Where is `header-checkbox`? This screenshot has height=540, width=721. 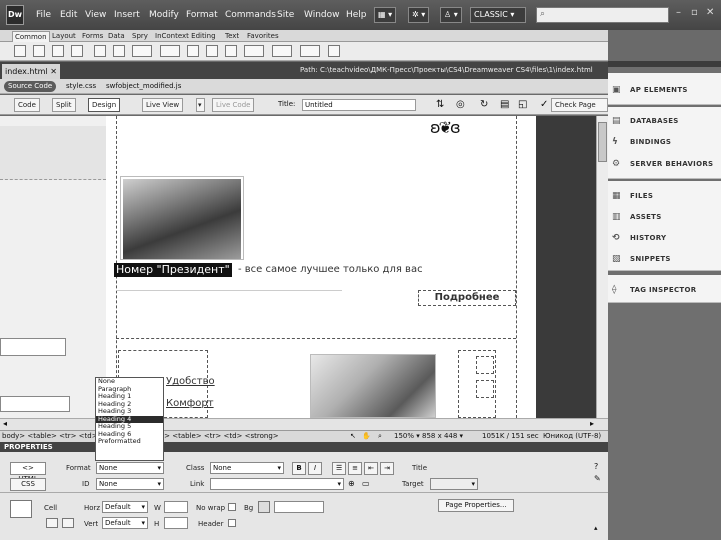 header-checkbox is located at coordinates (232, 523).